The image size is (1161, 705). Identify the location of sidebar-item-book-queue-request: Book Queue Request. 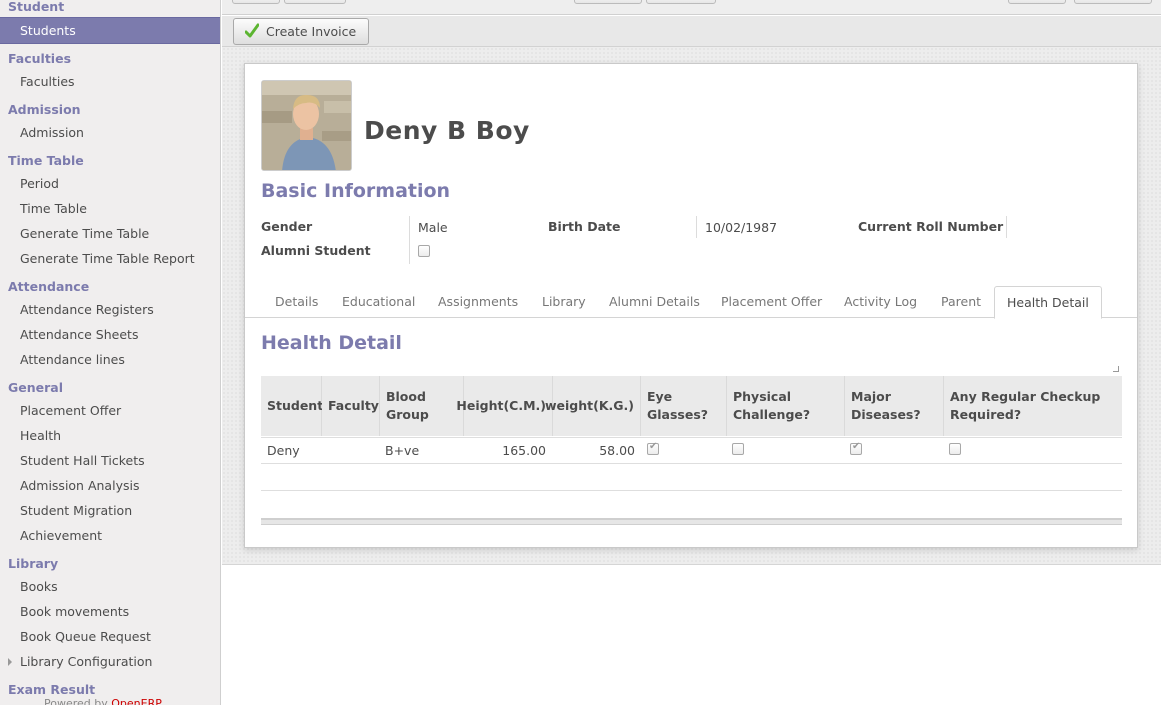
(110, 636).